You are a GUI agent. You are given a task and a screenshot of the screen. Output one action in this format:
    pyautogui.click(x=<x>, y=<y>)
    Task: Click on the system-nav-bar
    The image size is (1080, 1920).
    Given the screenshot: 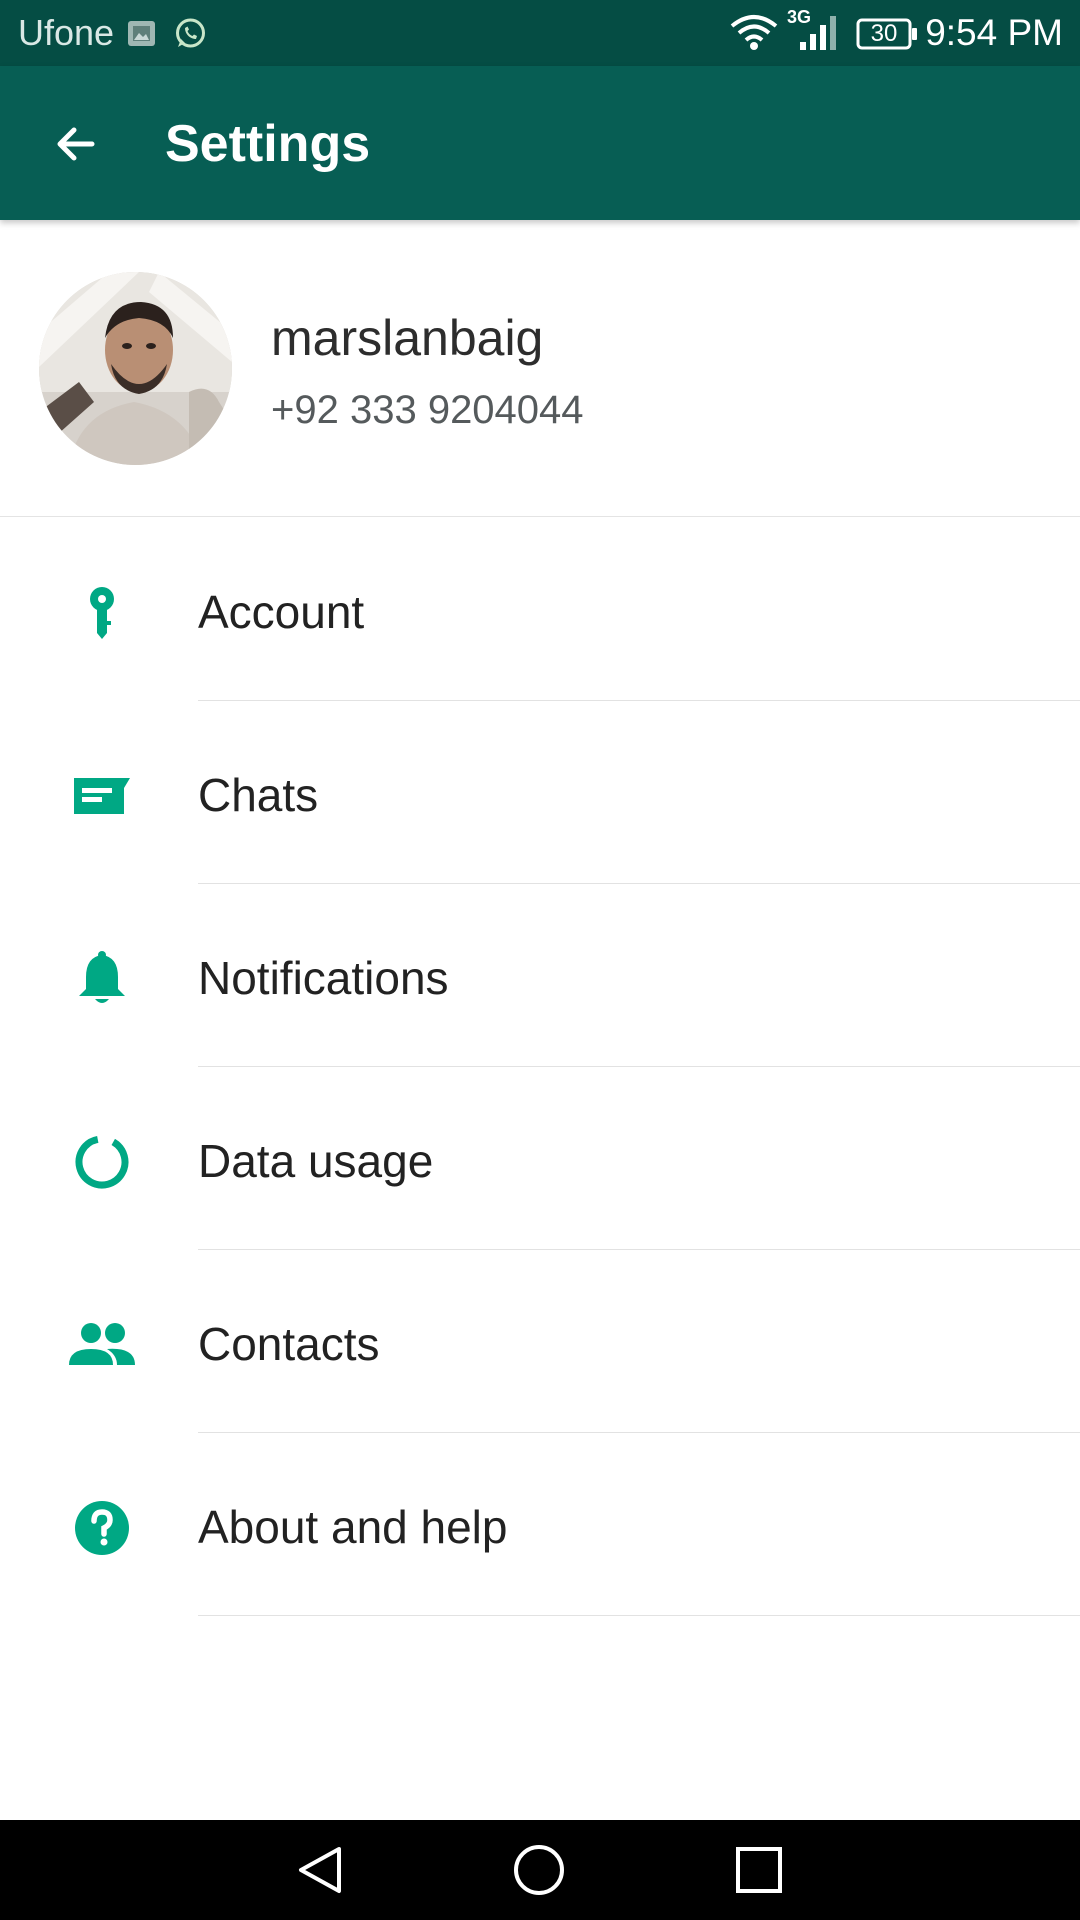 What is the action you would take?
    pyautogui.click(x=540, y=1870)
    